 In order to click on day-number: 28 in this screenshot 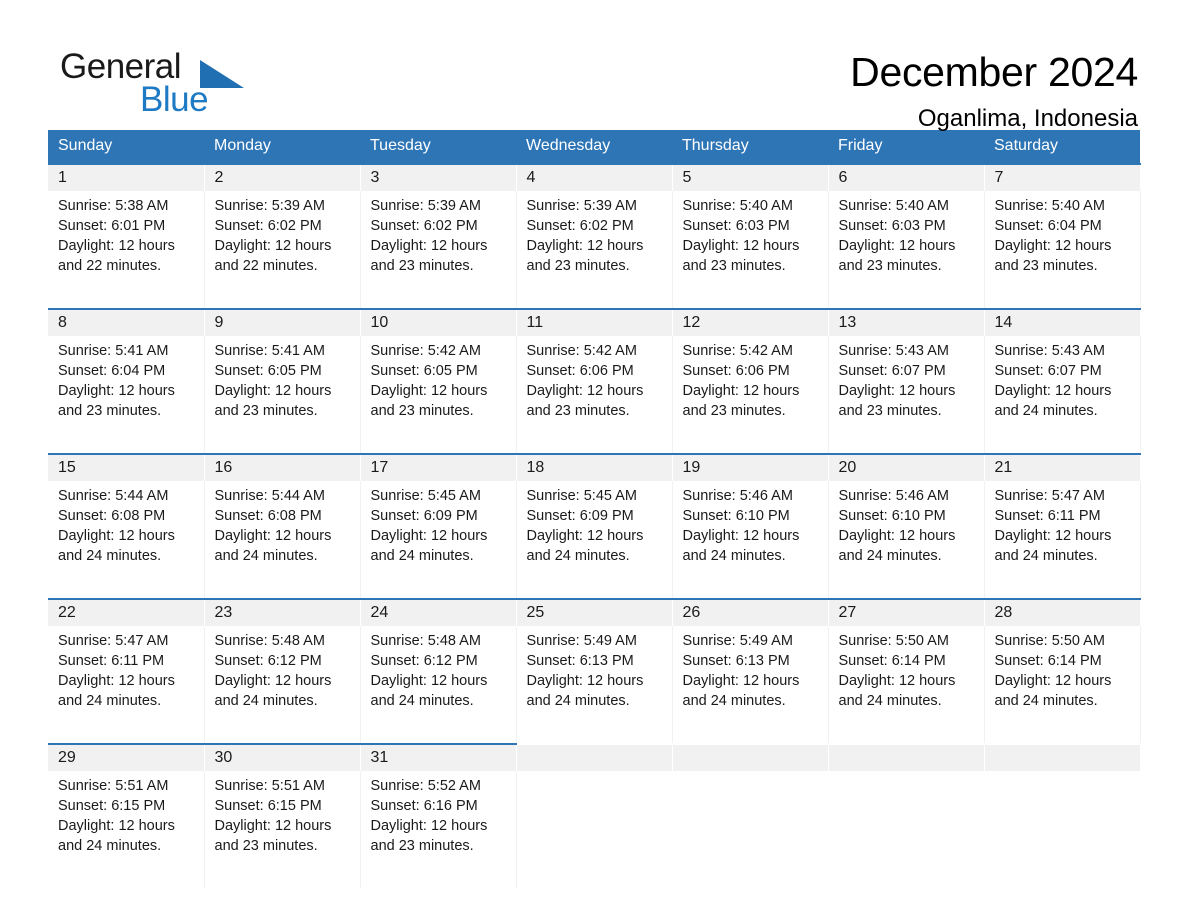, I will do `click(1062, 612)`.